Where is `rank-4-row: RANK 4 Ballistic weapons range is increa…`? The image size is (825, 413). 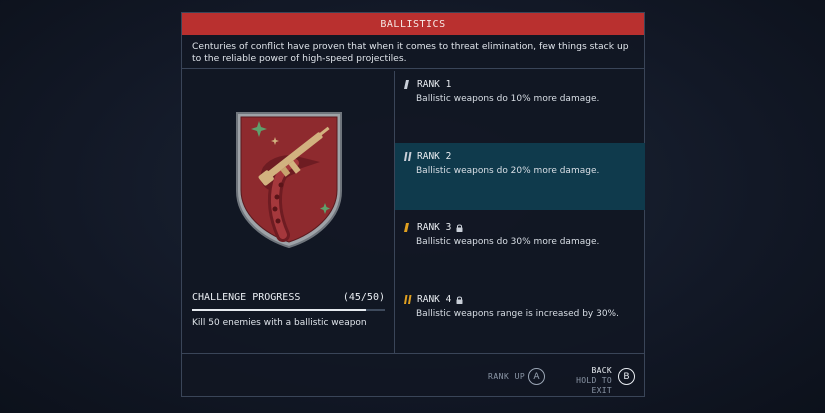 rank-4-row: RANK 4 Ballistic weapons range is increa… is located at coordinates (520, 319).